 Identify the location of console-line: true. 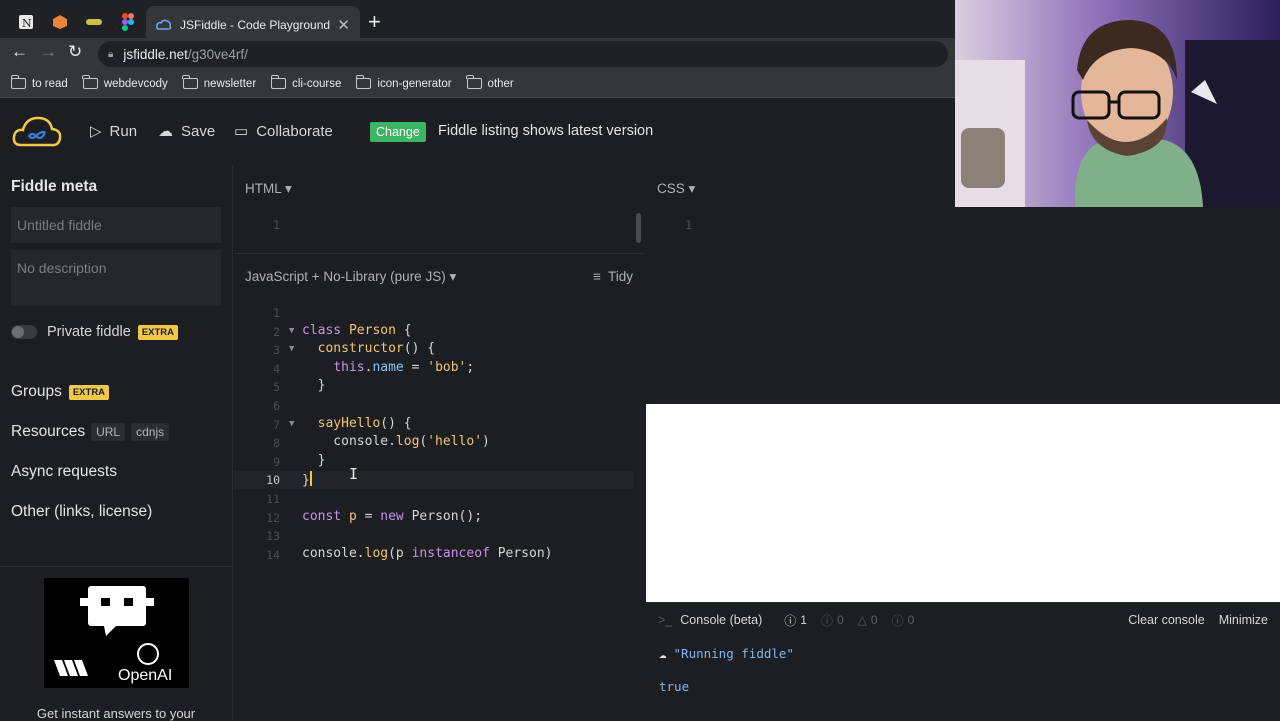
(674, 686).